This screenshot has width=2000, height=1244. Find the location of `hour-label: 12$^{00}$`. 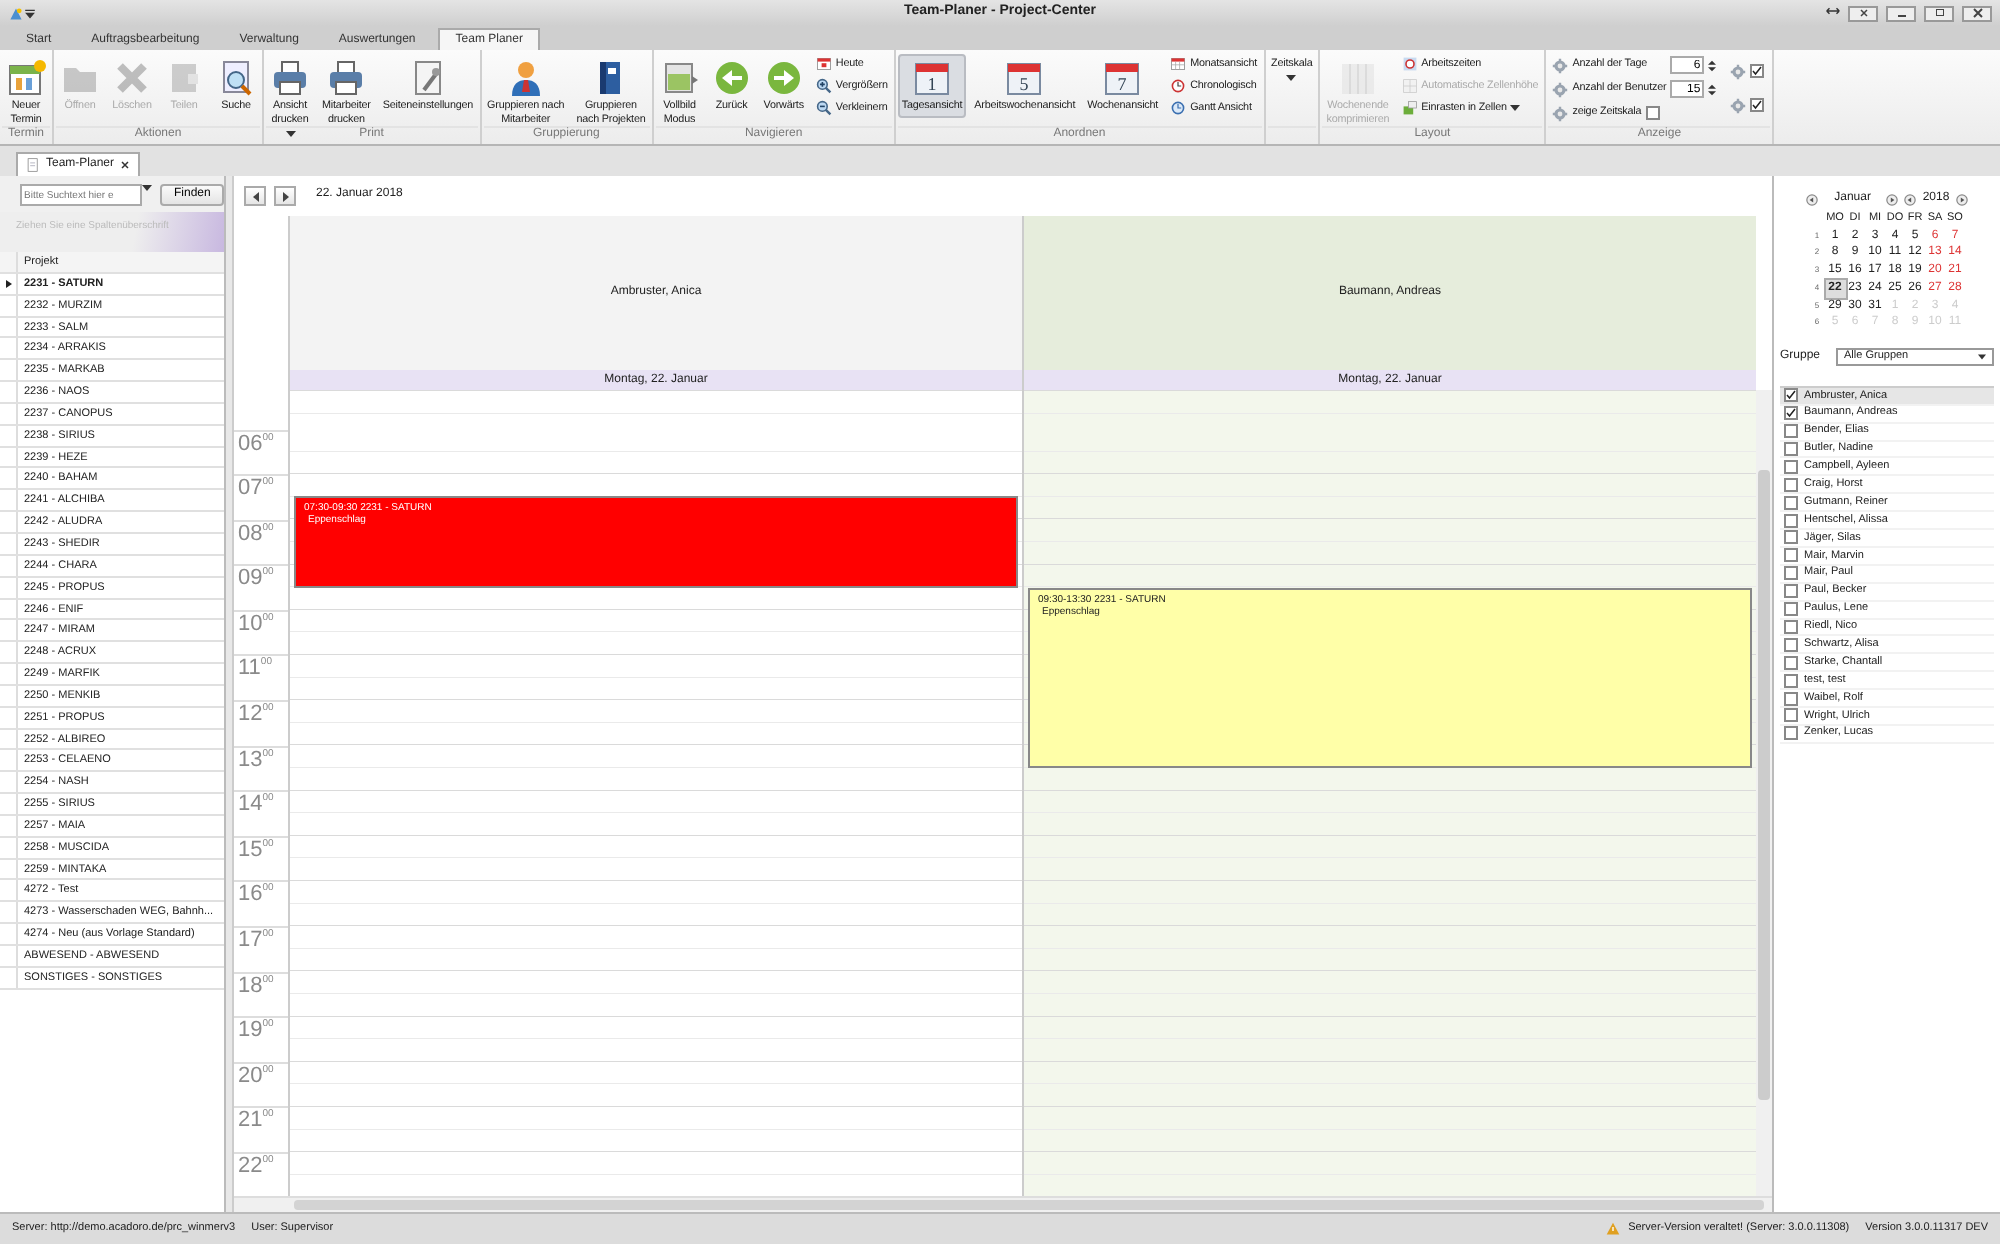

hour-label: 12$^{00}$ is located at coordinates (256, 714).